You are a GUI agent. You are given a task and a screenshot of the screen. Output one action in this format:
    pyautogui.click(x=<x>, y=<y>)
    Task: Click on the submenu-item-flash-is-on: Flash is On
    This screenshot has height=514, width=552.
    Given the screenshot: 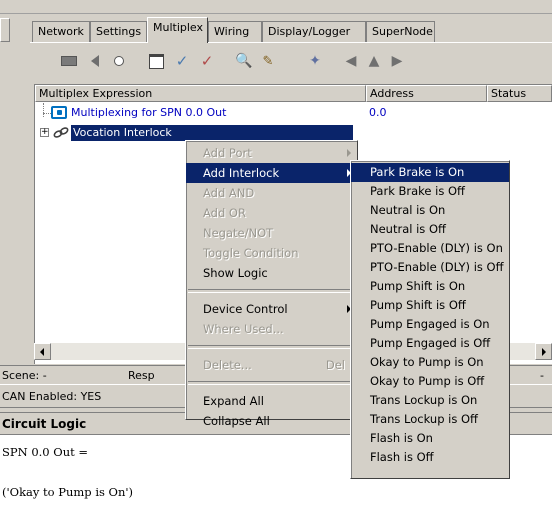 What is the action you would take?
    pyautogui.click(x=430, y=438)
    